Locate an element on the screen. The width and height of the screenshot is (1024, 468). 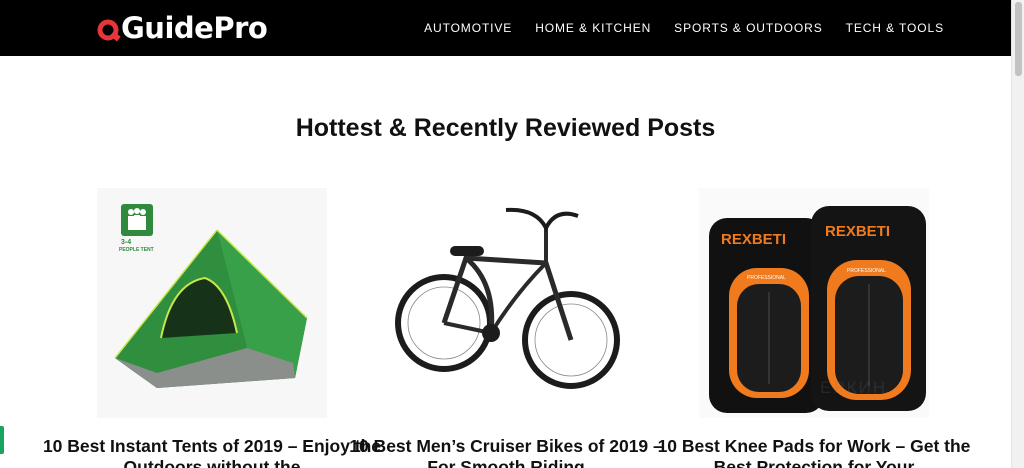
scrollbar-thumb is located at coordinates (1018, 39).